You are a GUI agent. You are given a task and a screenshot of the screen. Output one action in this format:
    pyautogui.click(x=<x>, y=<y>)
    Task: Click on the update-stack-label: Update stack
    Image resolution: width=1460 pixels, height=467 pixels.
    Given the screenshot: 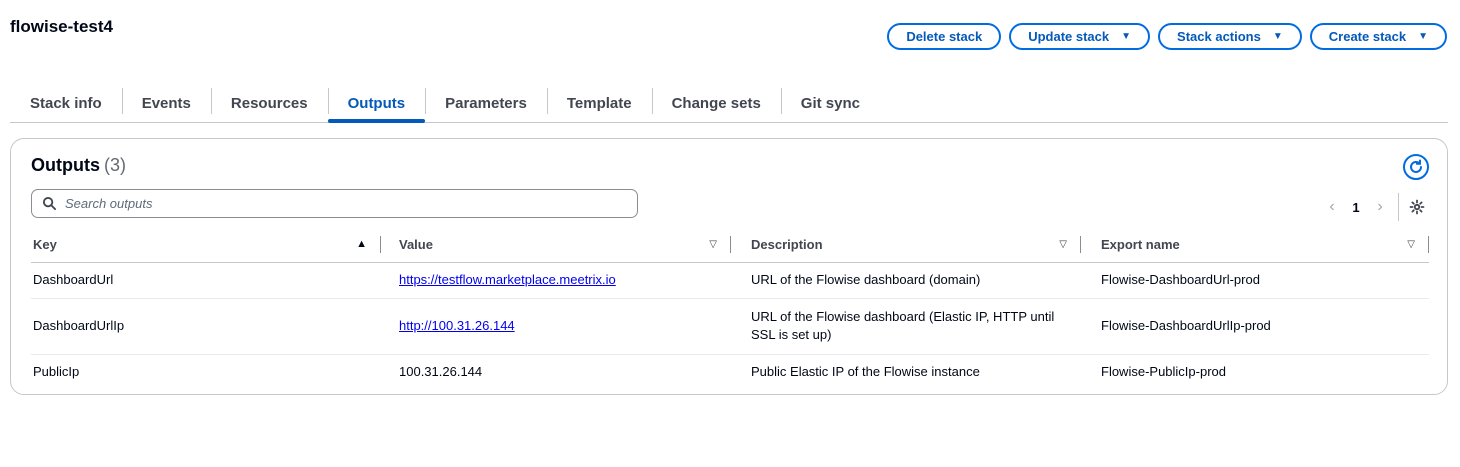 What is the action you would take?
    pyautogui.click(x=1069, y=36)
    